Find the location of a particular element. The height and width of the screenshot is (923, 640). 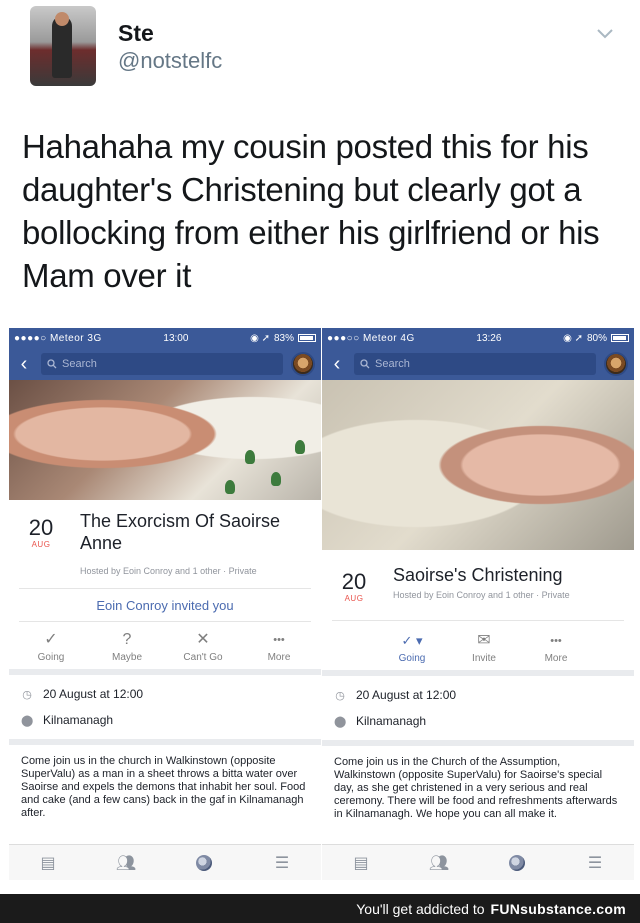

envelope-icon: ✉ is located at coordinates (484, 640).